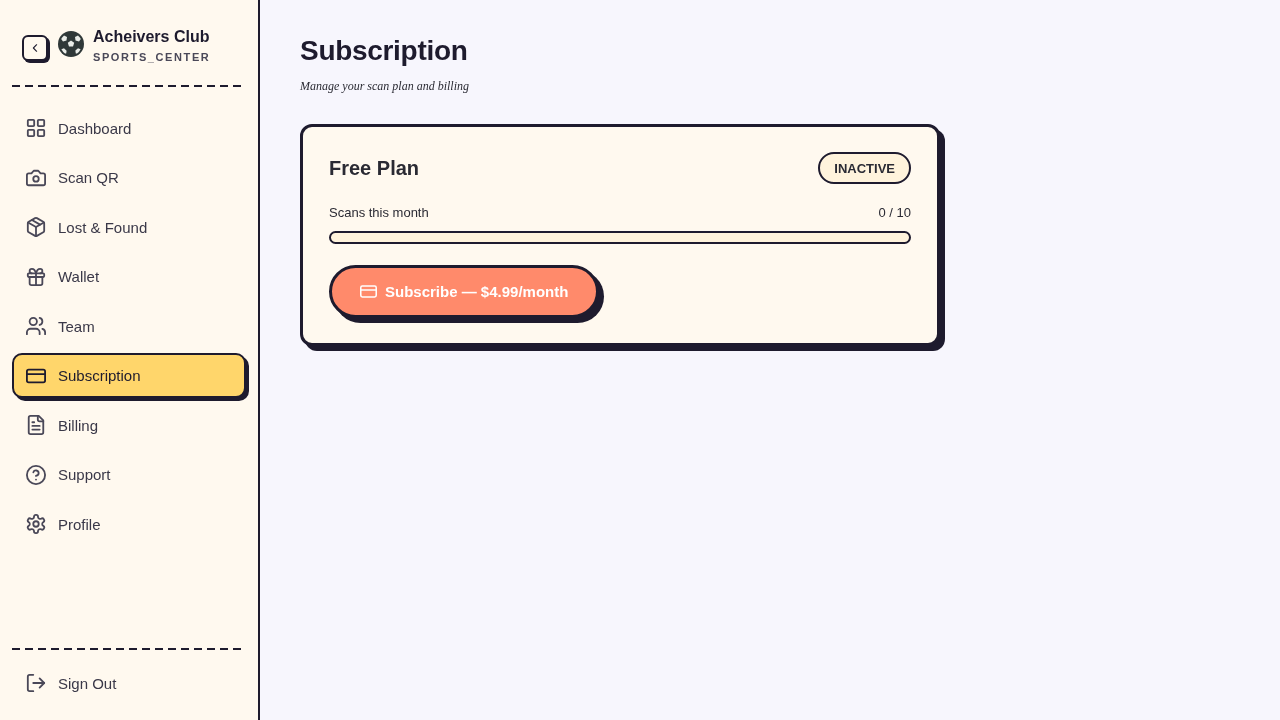 The width and height of the screenshot is (1280, 720). What do you see at coordinates (129, 683) in the screenshot?
I see `sign-out-button: Sign Out` at bounding box center [129, 683].